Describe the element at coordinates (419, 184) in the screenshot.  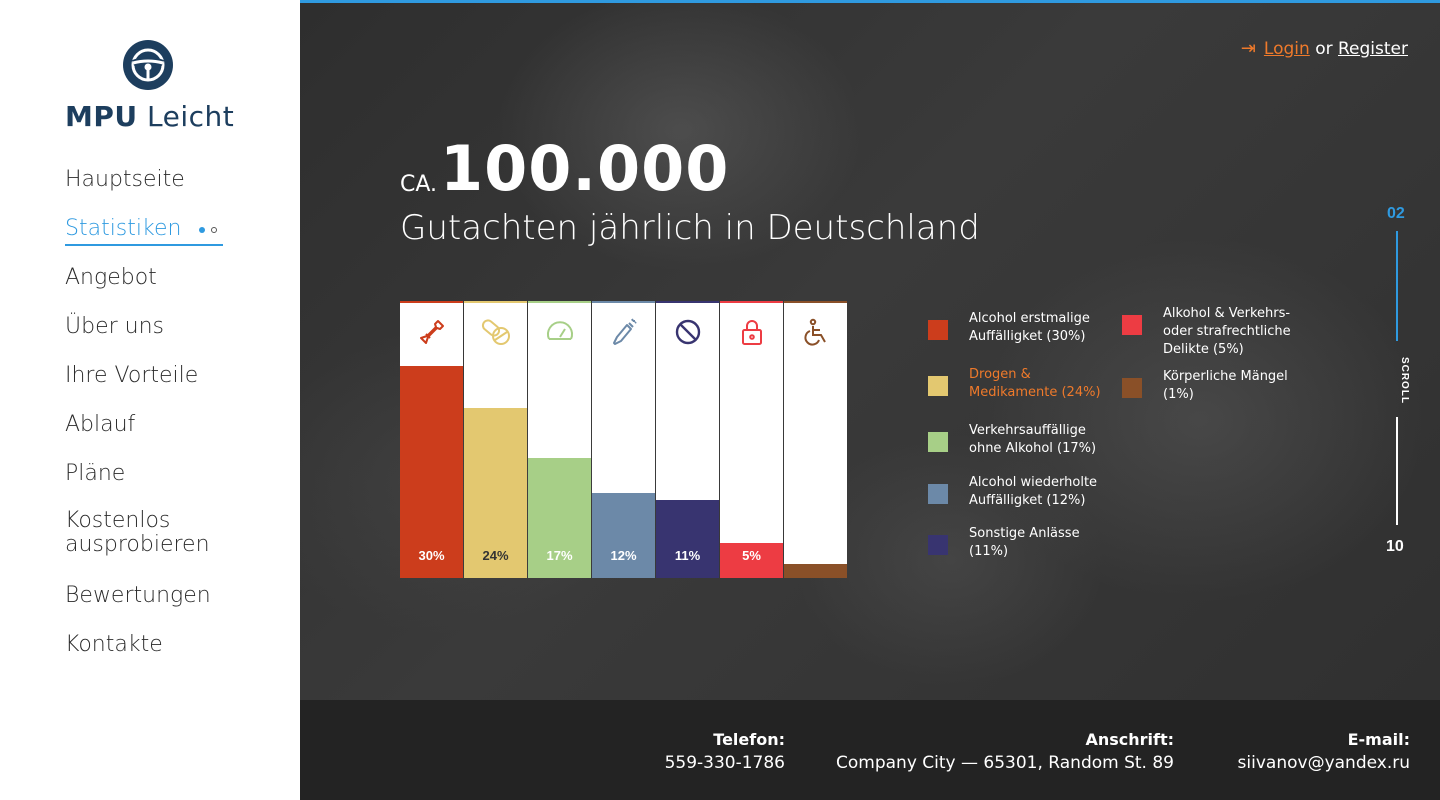
I see `headline-prefix: CA.` at that location.